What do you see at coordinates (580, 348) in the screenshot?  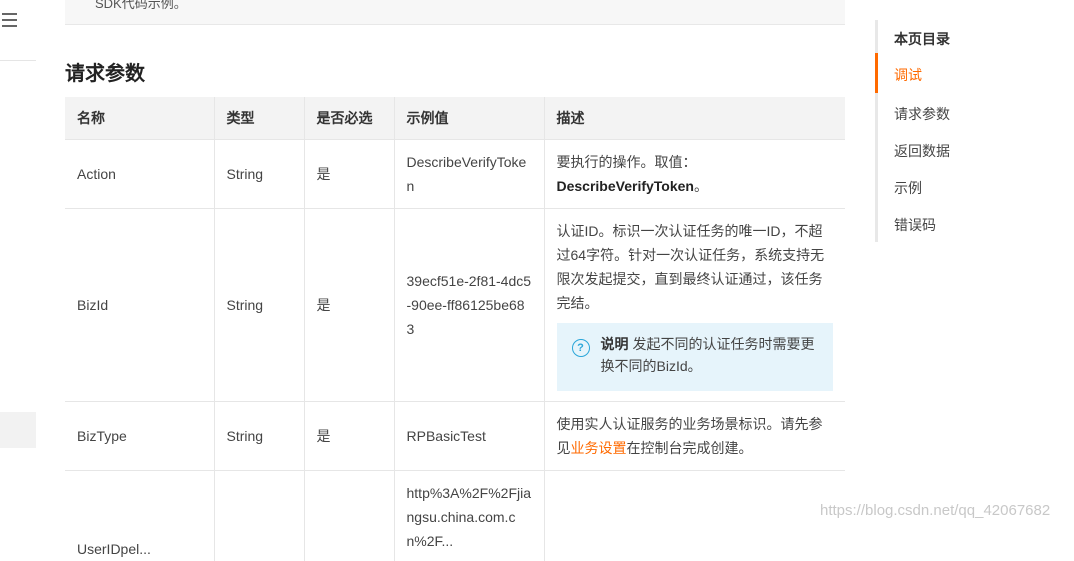 I see `question-icon: ?` at bounding box center [580, 348].